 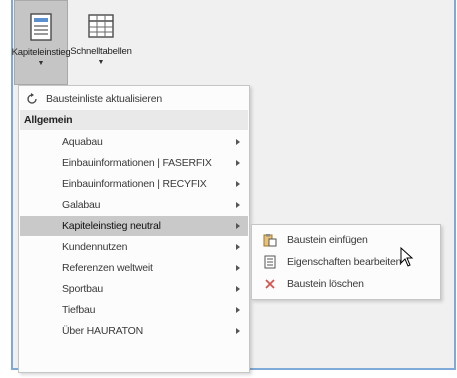 I want to click on menu-item-label: Kundennutzen, so click(x=95, y=247).